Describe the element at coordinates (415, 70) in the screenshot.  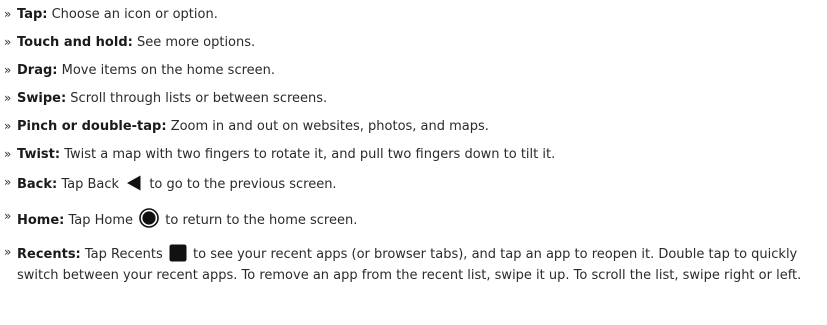
I see `list-item-drag: » Drag: Move items on the home screen.` at that location.